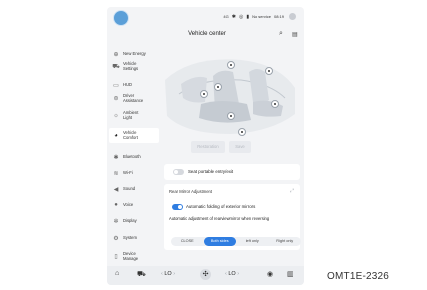 The height and width of the screenshot is (290, 427). What do you see at coordinates (116, 222) in the screenshot?
I see `brightness-icon: ✲` at bounding box center [116, 222].